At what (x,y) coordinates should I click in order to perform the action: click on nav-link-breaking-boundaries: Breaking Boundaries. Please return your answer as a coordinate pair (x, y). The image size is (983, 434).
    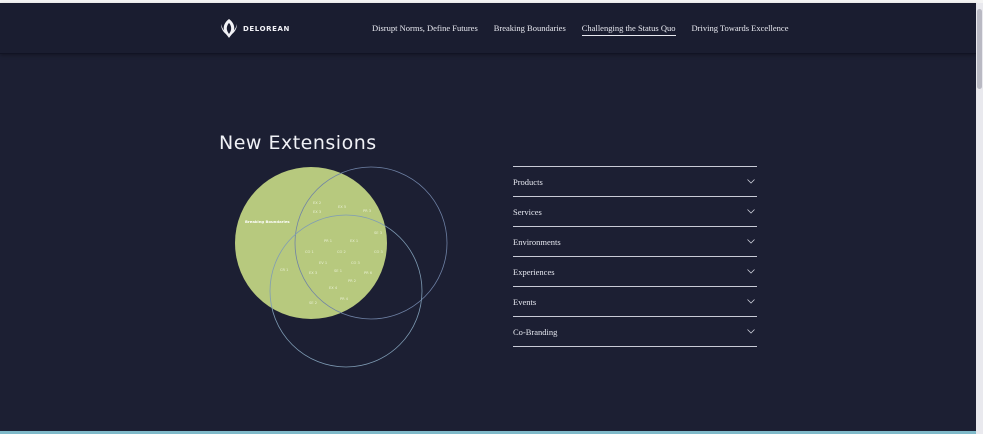
    Looking at the image, I should click on (530, 29).